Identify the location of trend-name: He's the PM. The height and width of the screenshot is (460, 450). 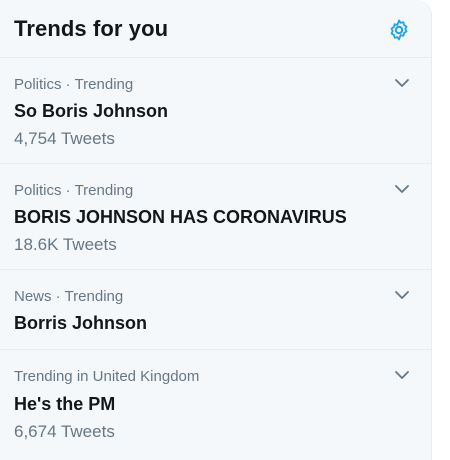
(65, 404).